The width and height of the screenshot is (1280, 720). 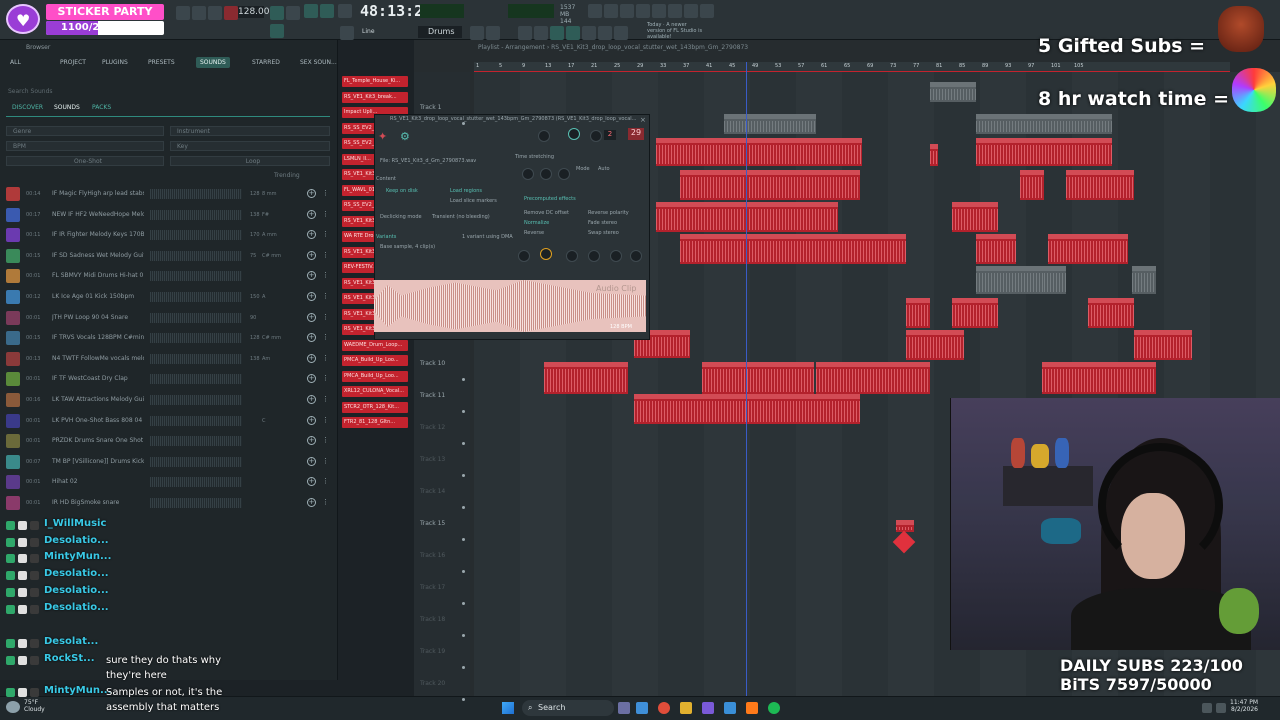 What do you see at coordinates (774, 708) in the screenshot?
I see `spotify-icon` at bounding box center [774, 708].